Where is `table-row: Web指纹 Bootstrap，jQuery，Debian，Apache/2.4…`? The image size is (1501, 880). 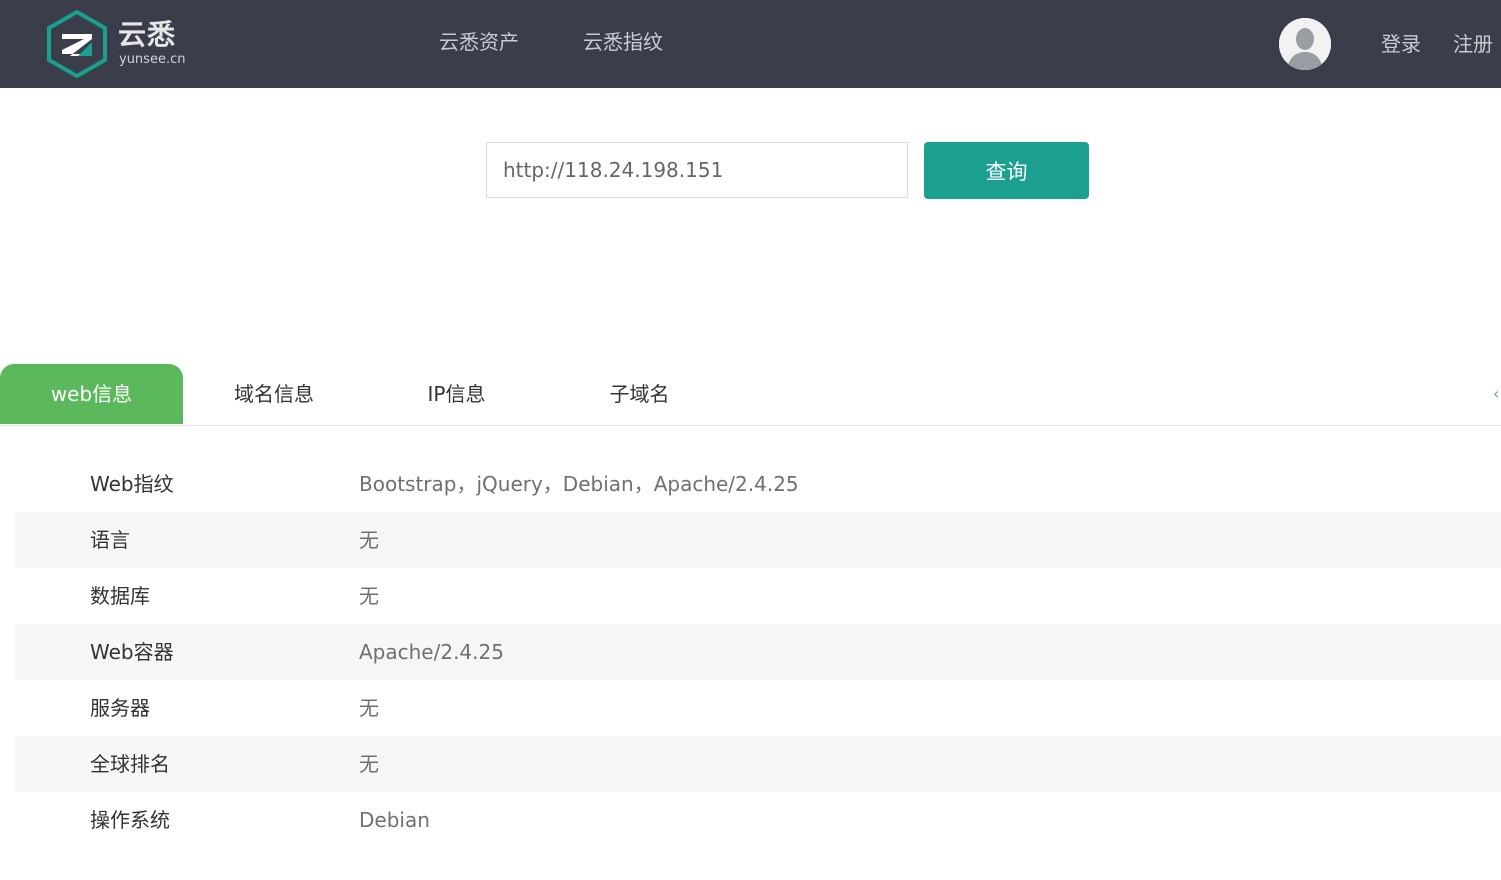 table-row: Web指纹 Bootstrap，jQuery，Debian，Apache/2.4… is located at coordinates (758, 484).